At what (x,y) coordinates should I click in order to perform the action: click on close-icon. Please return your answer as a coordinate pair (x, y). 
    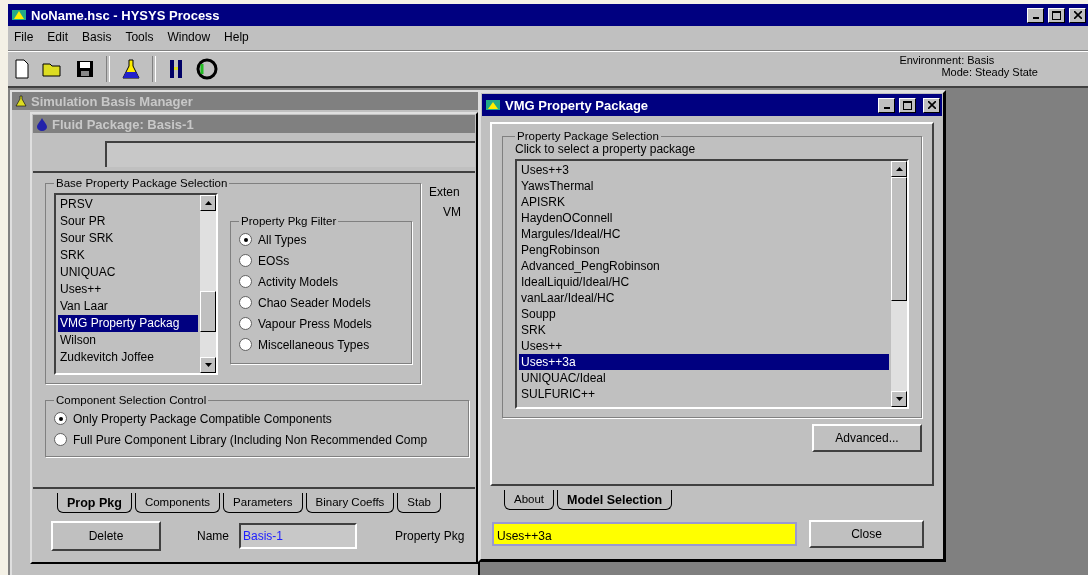
    Looking at the image, I should click on (931, 105).